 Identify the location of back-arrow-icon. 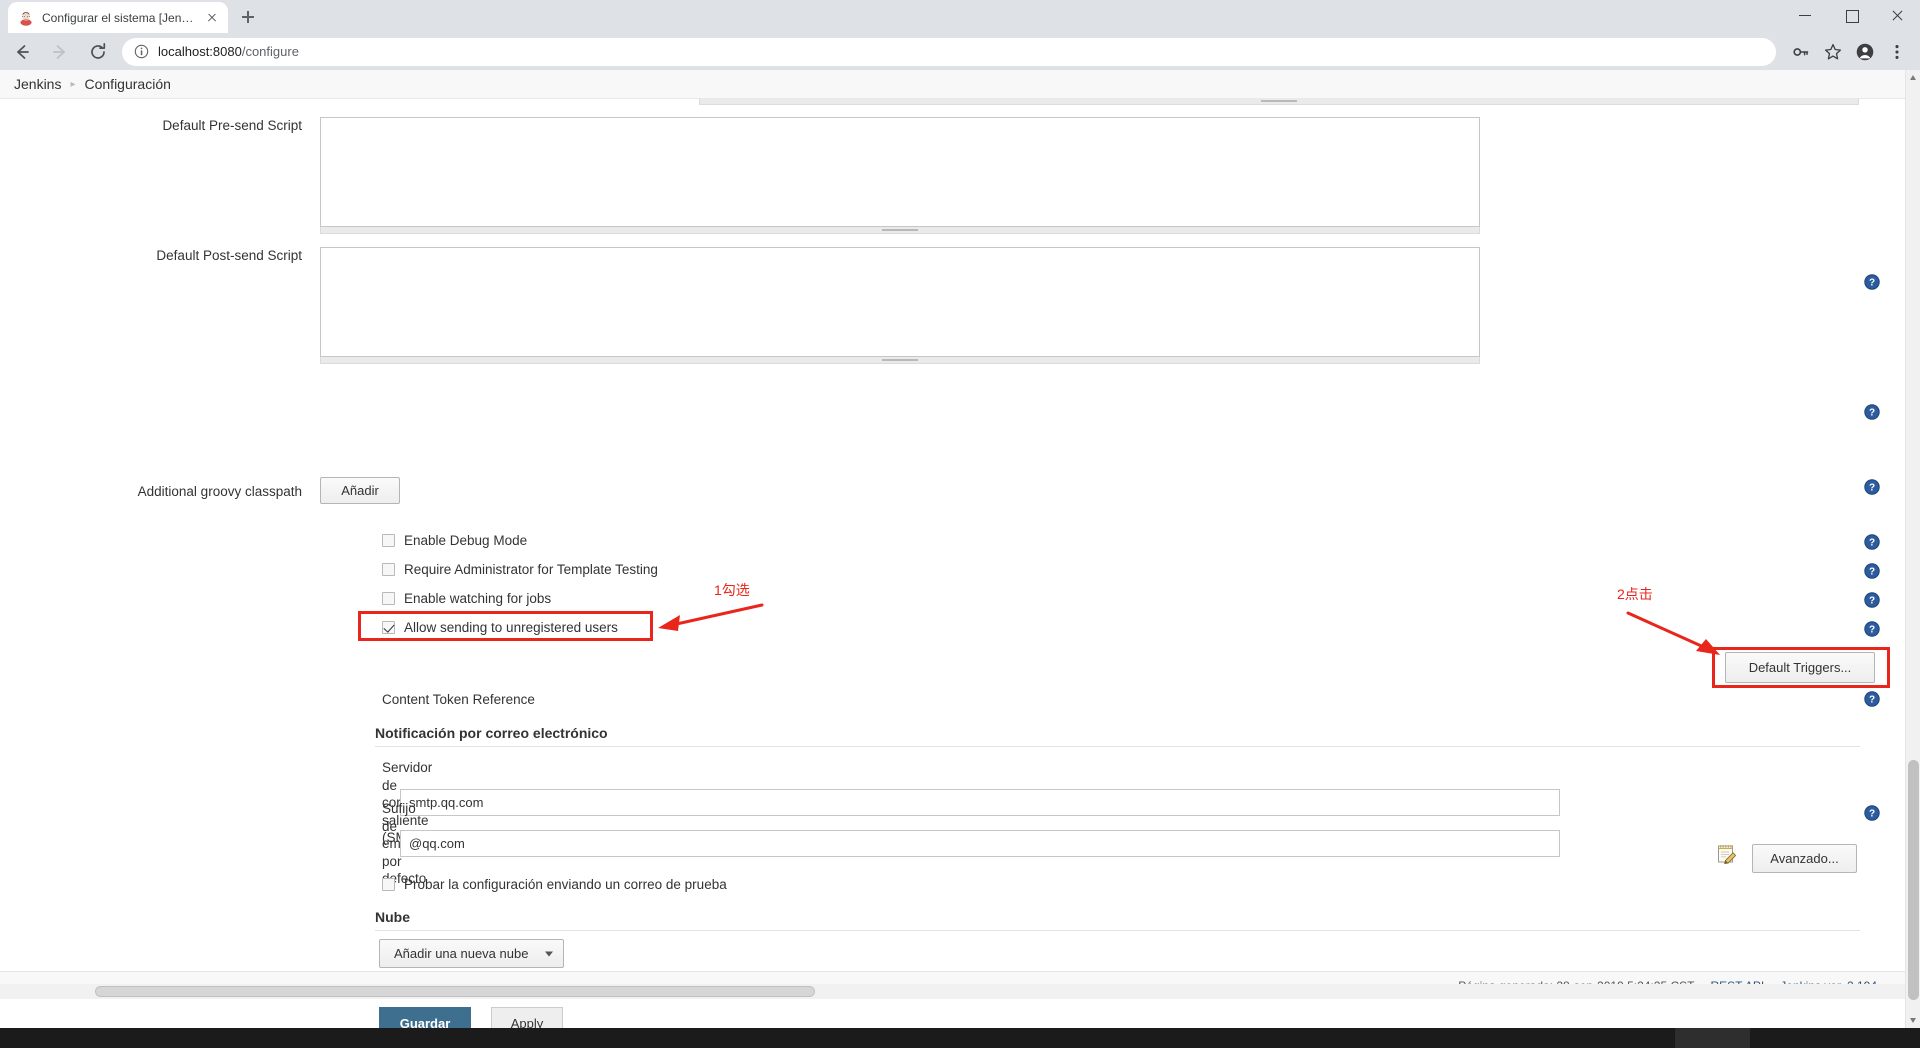
(22, 52).